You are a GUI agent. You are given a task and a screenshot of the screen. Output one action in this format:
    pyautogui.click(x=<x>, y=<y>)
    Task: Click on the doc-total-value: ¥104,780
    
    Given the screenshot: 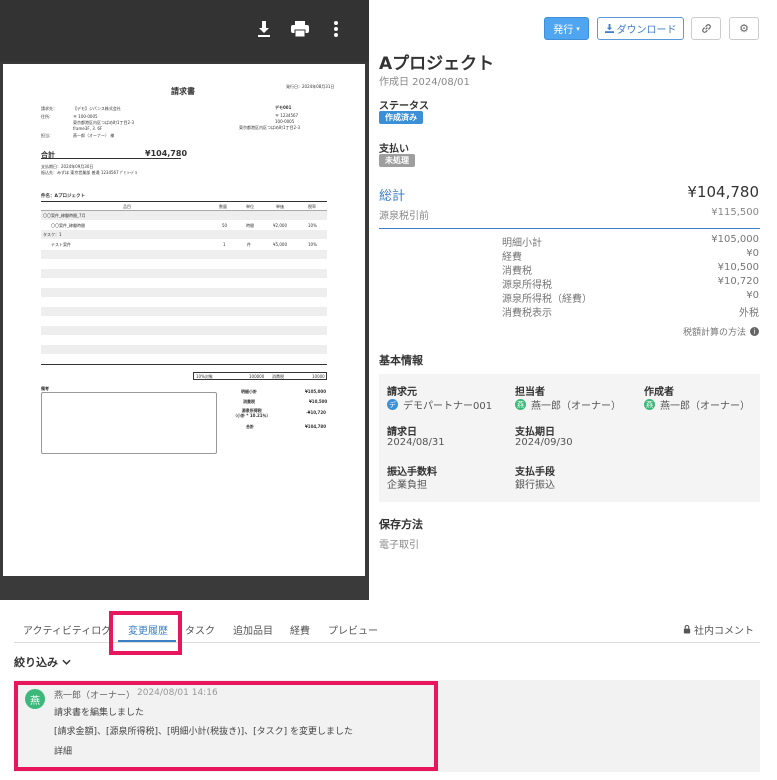 What is the action you would take?
    pyautogui.click(x=166, y=153)
    